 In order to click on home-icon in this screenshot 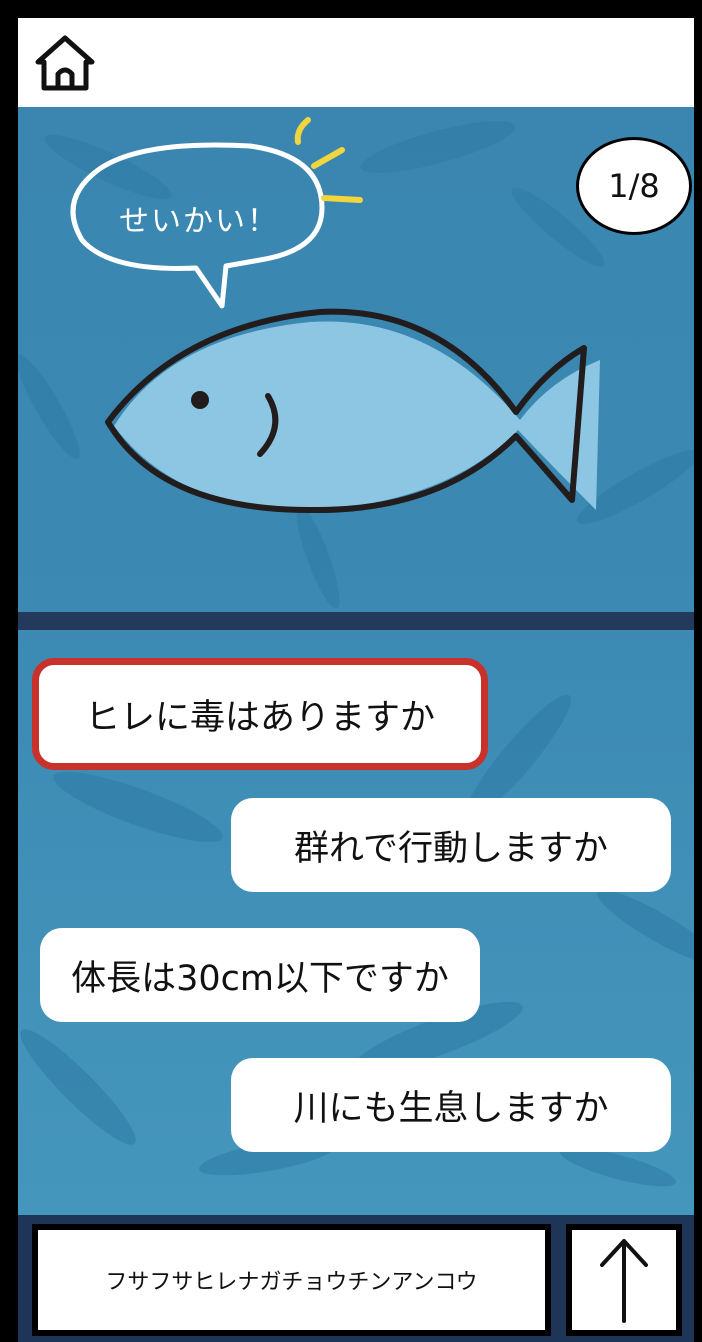, I will do `click(65, 63)`.